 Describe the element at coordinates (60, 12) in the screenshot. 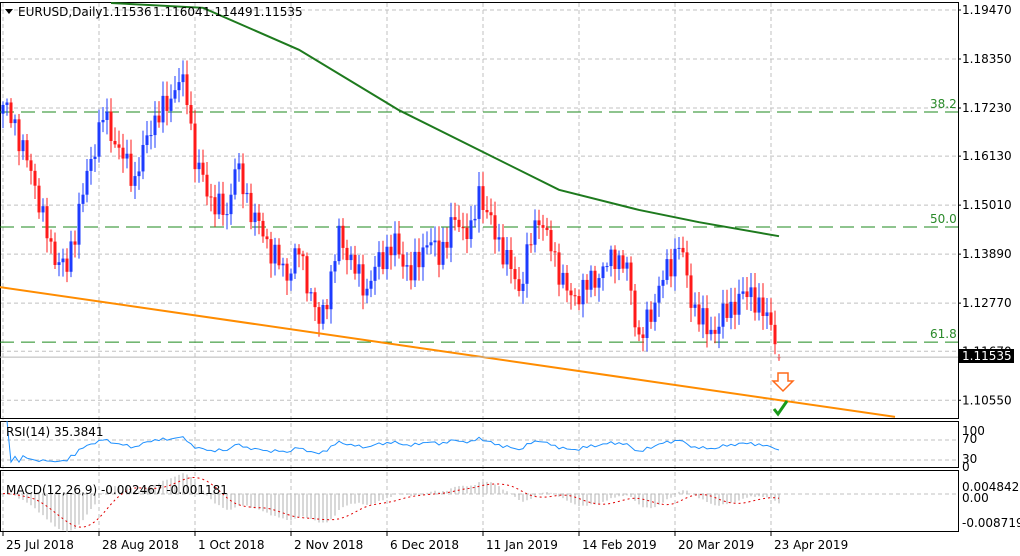

I see `symbol-timeframe: EURUSD,Daily` at that location.